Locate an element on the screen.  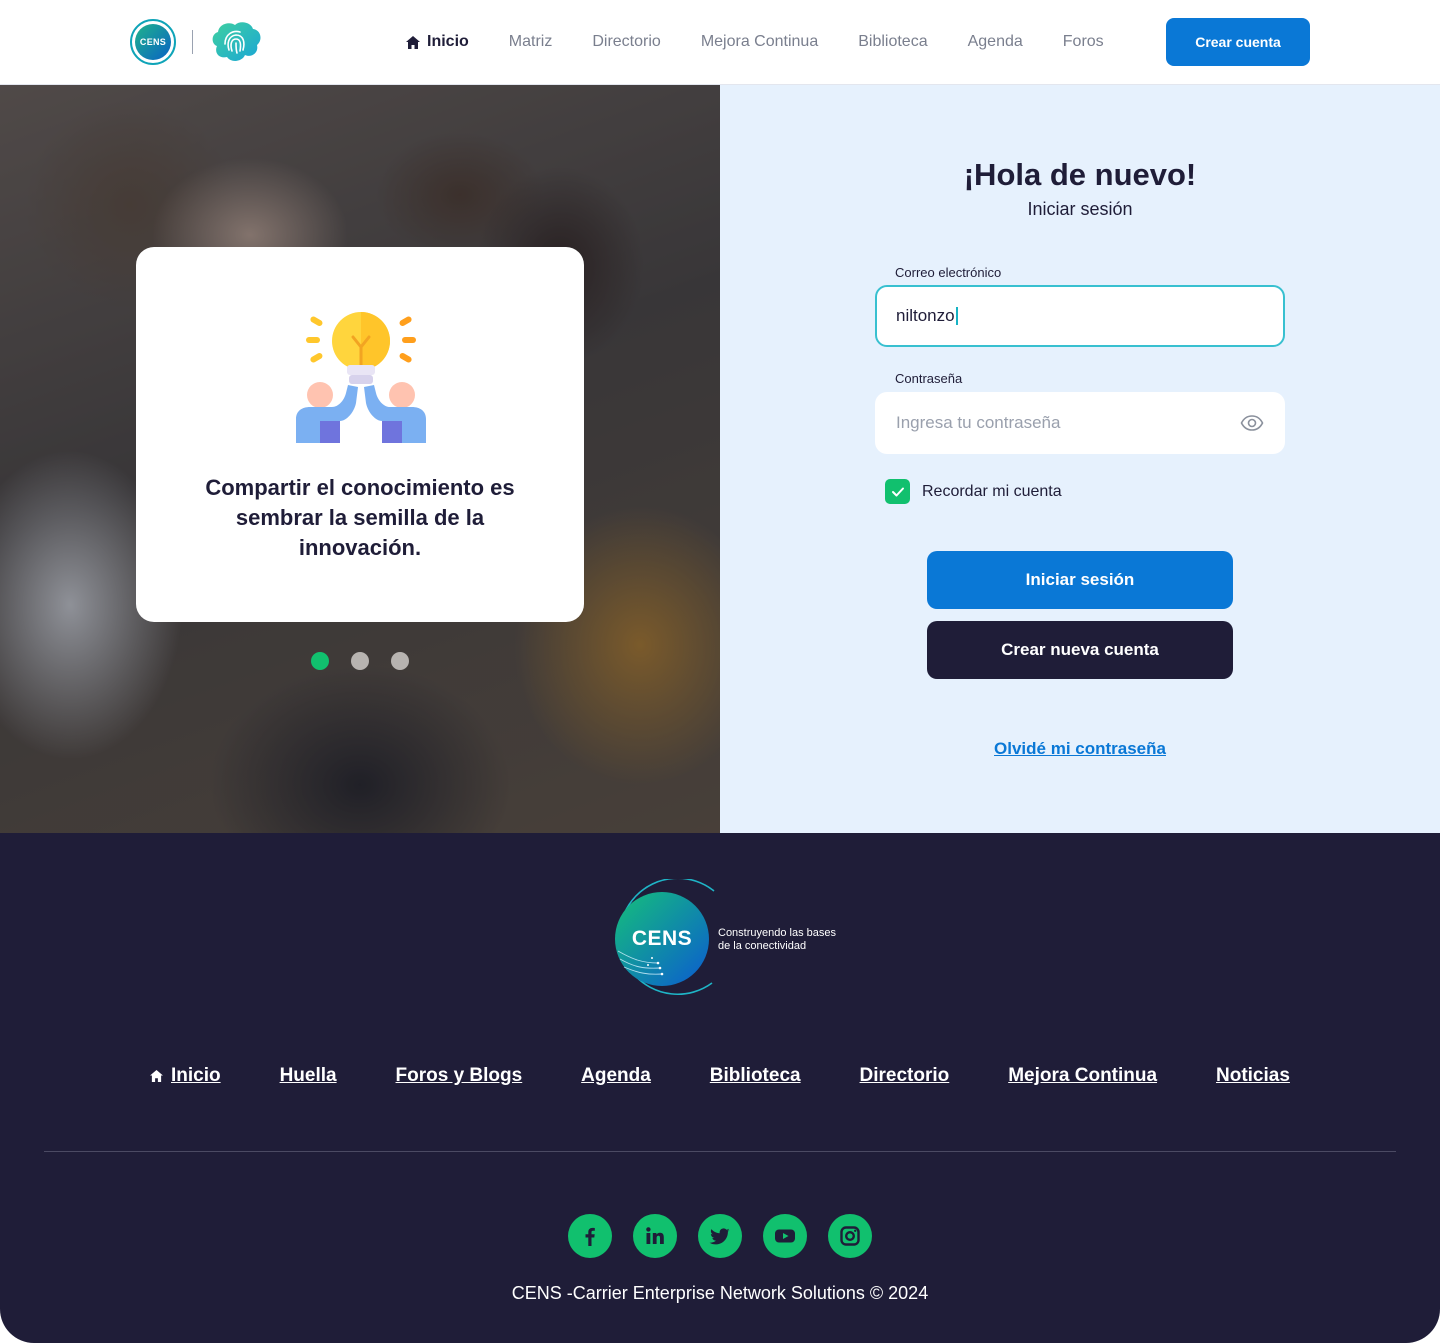
login-button: Iniciar sesión is located at coordinates (1080, 580).